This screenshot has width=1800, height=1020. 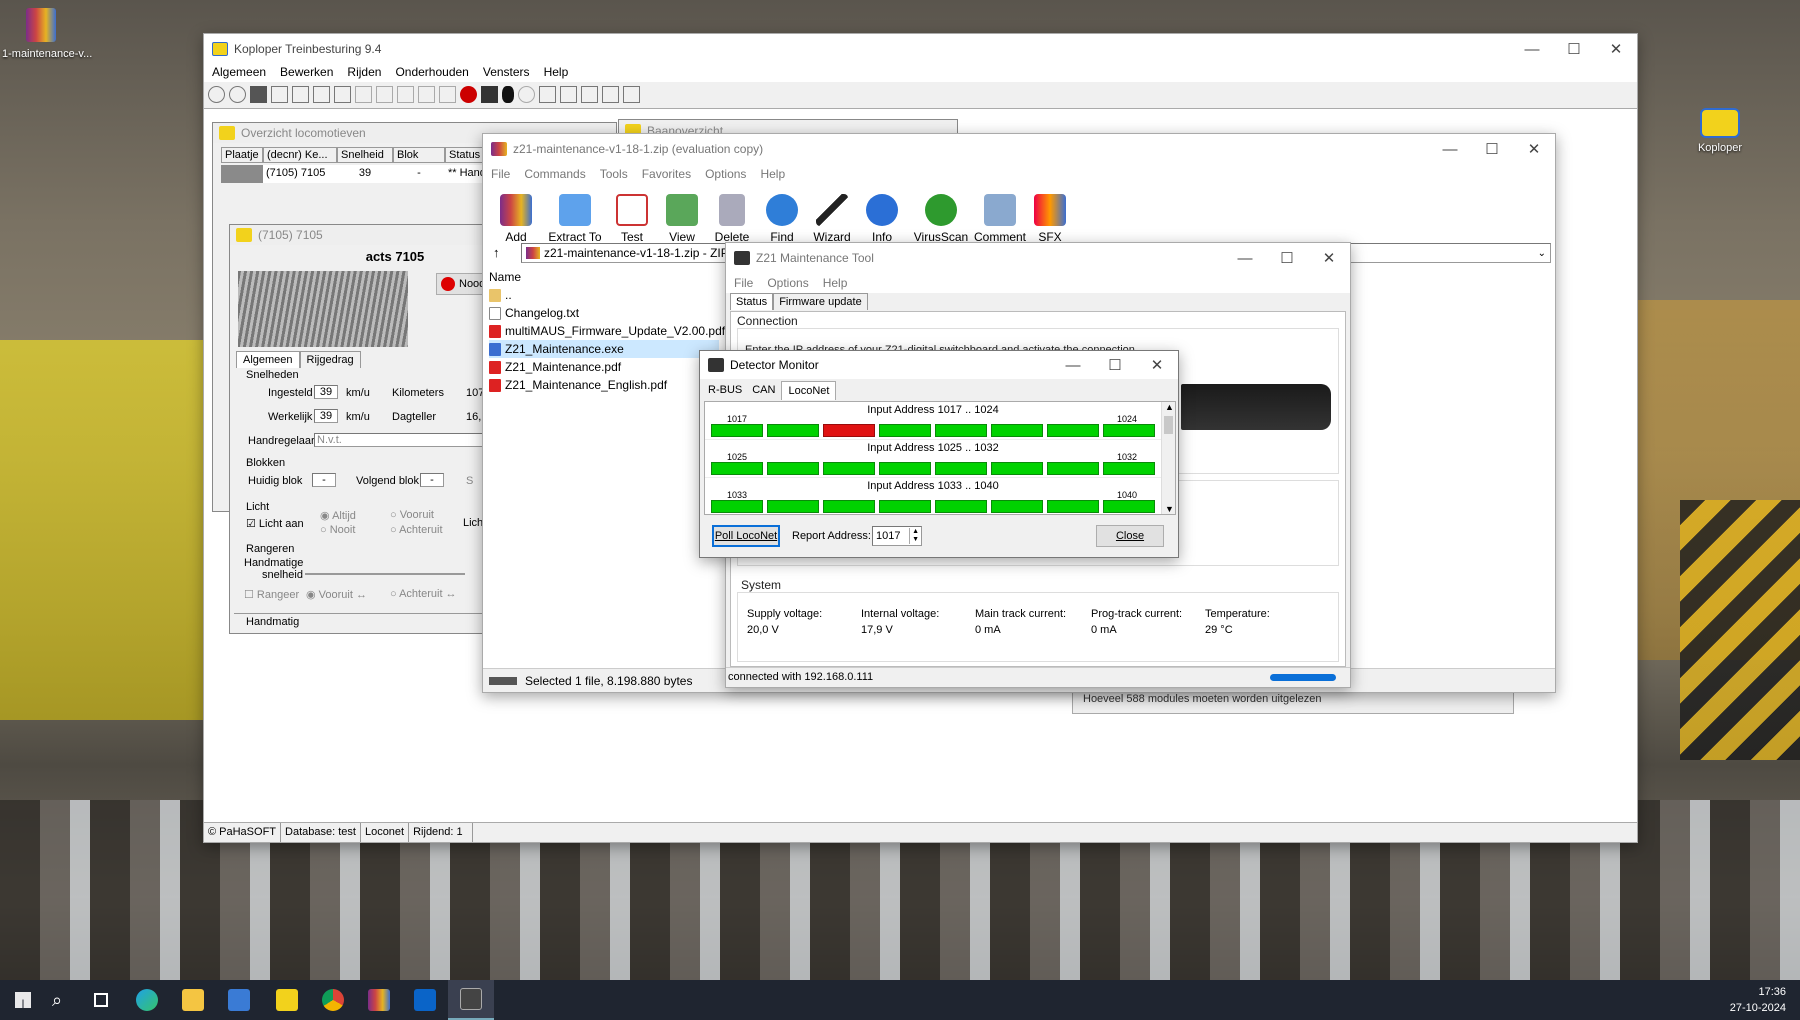 What do you see at coordinates (820, 301) in the screenshot?
I see `tab-firmware-update: Firmware update` at bounding box center [820, 301].